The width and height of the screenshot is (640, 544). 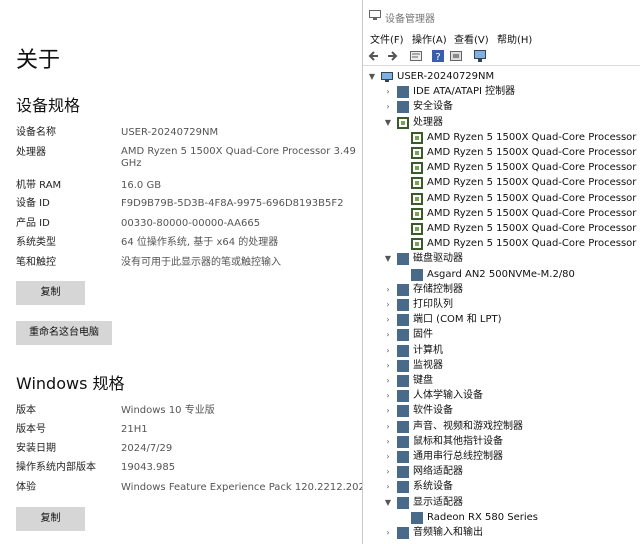 I want to click on update-driver-icon, so click(x=456, y=56).